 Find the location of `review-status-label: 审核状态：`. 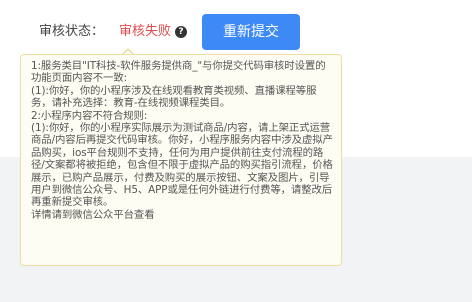

review-status-label: 审核状态： is located at coordinates (72, 31).